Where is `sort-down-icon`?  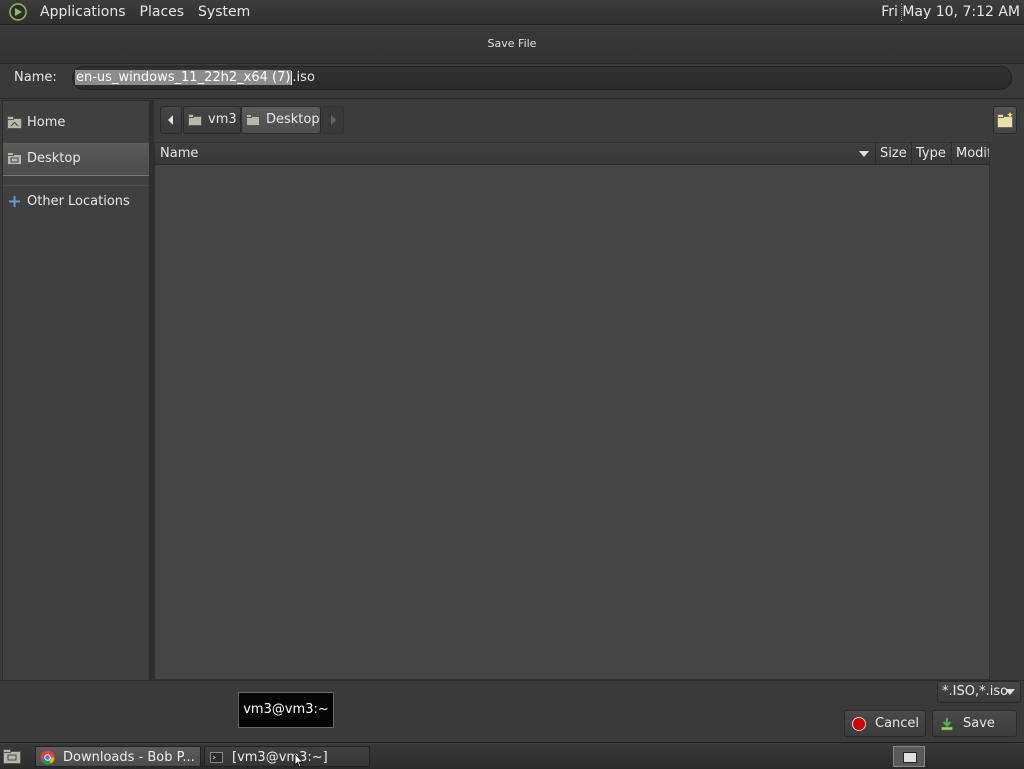
sort-down-icon is located at coordinates (864, 154).